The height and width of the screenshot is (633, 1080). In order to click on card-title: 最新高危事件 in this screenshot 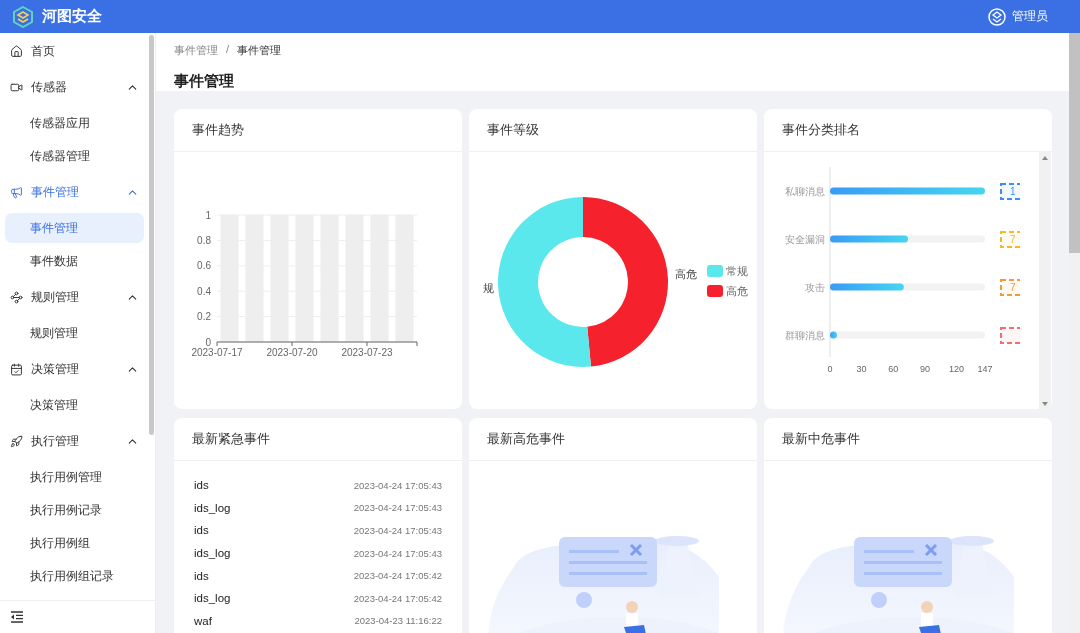, I will do `click(526, 439)`.